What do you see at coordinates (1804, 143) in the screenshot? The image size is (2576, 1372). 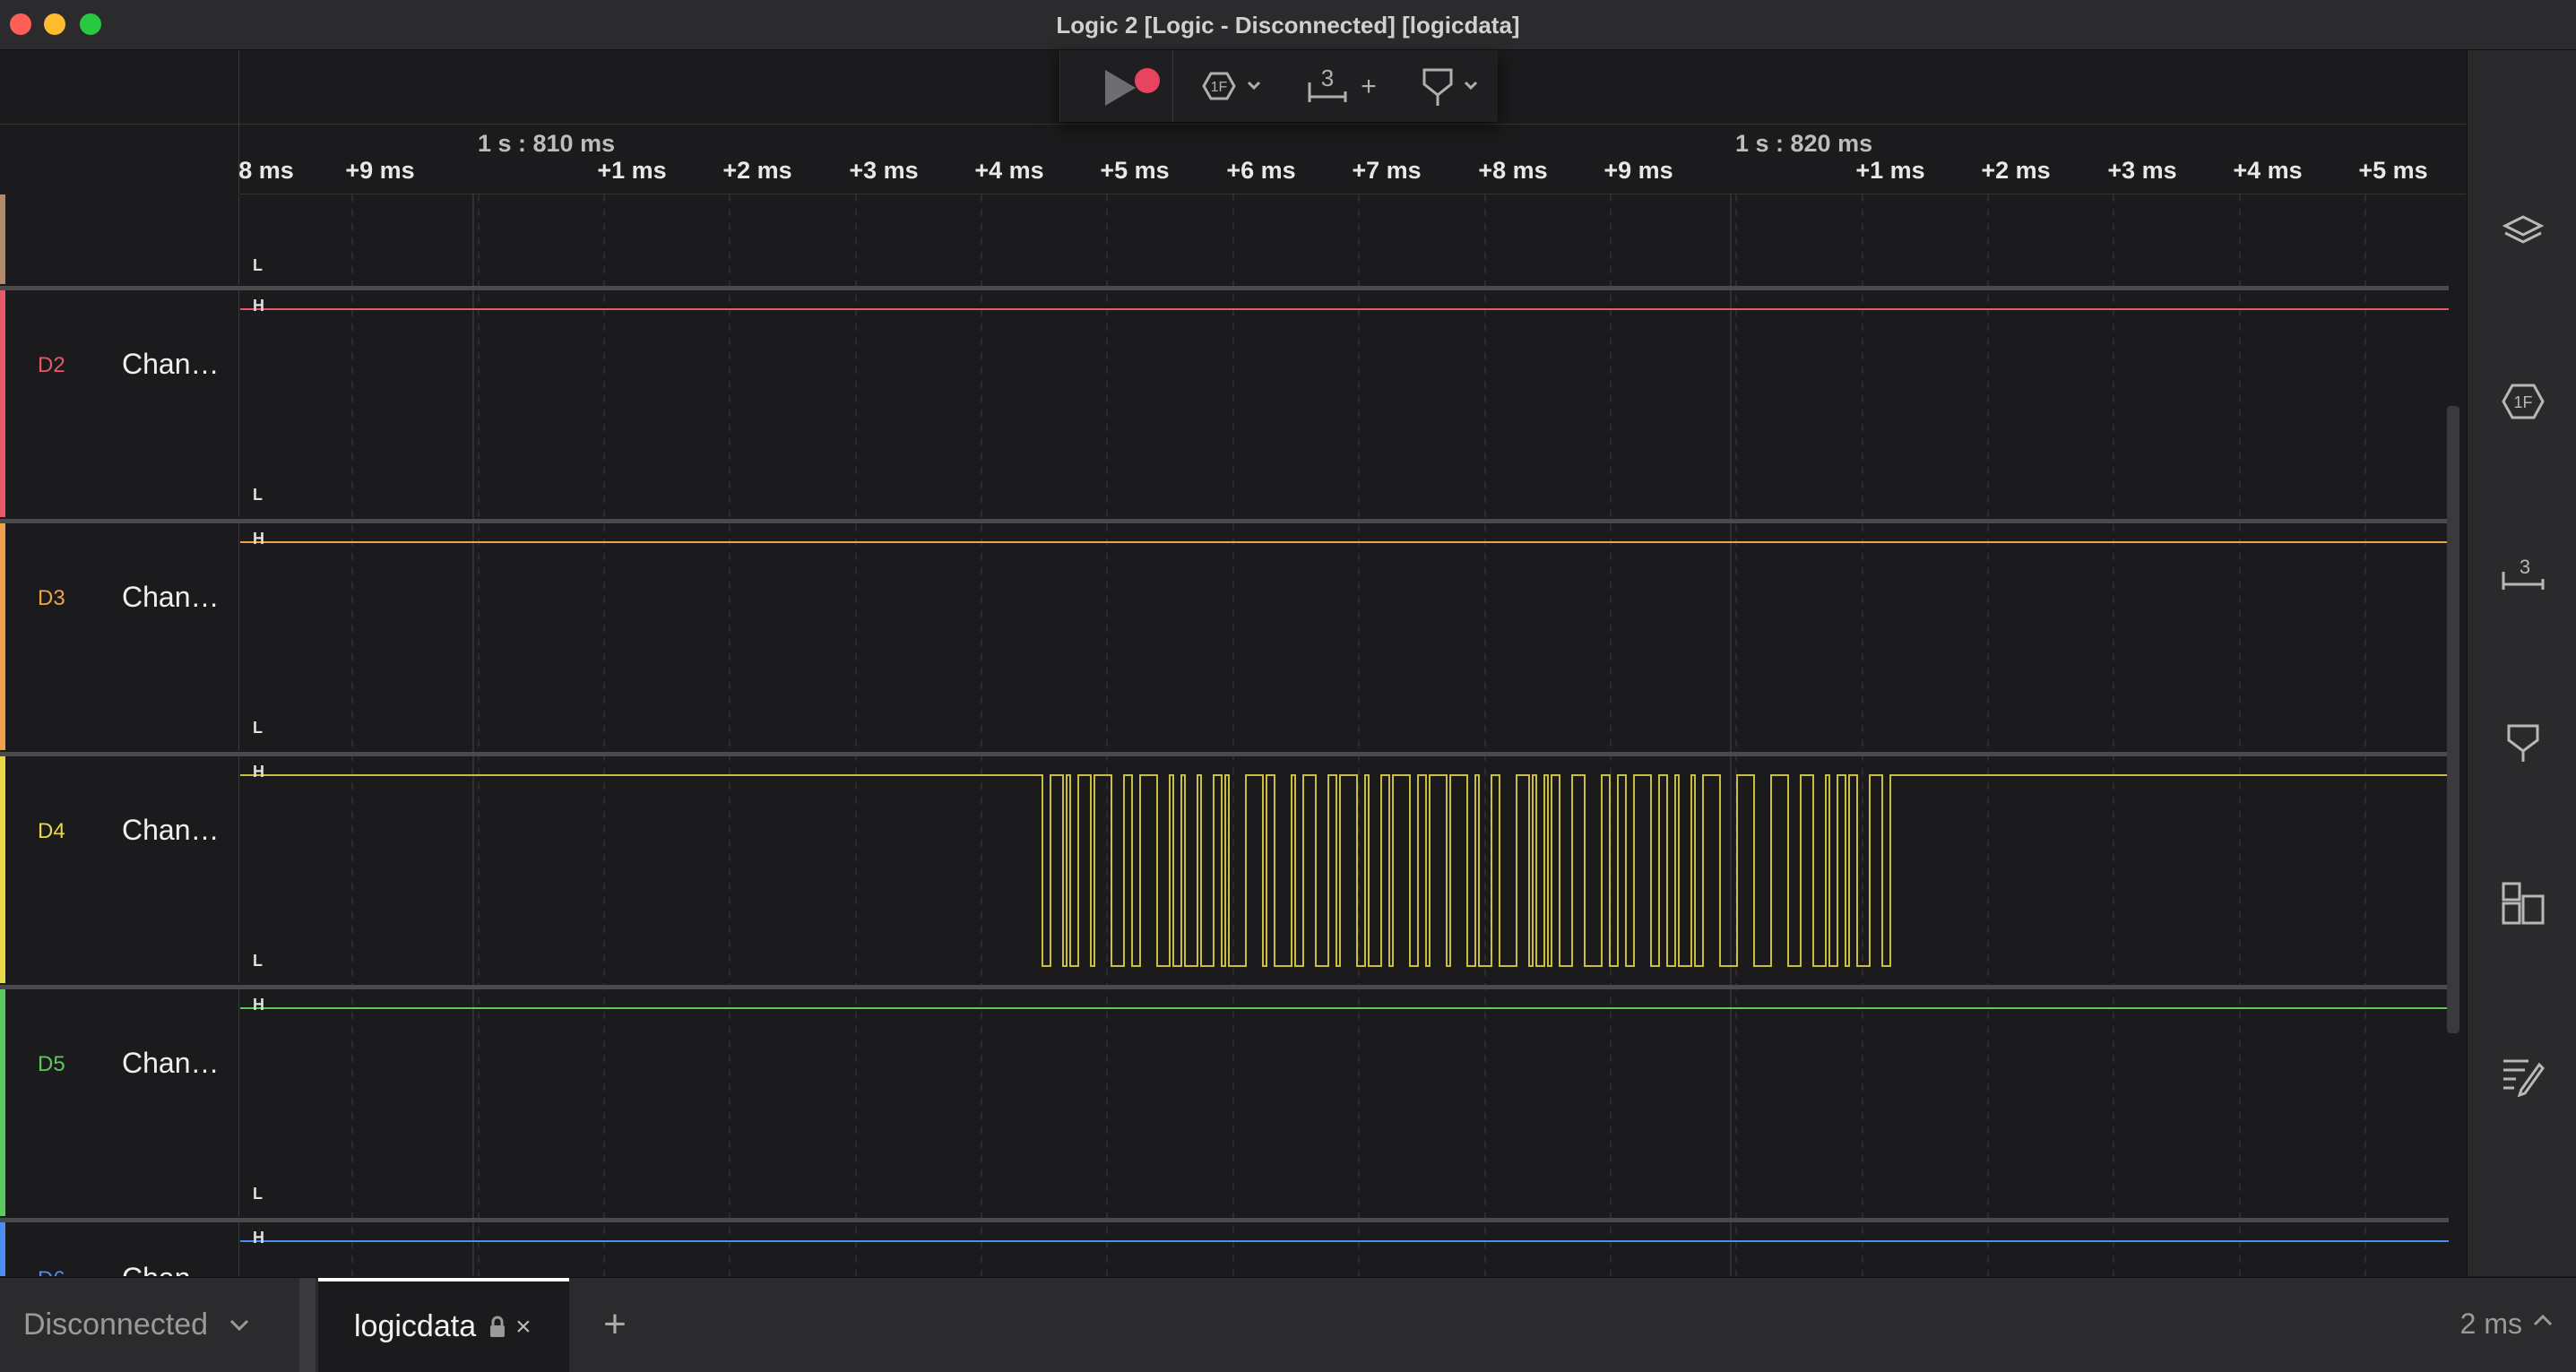 I see `ruler-major-label: 1 s : 820 ms` at bounding box center [1804, 143].